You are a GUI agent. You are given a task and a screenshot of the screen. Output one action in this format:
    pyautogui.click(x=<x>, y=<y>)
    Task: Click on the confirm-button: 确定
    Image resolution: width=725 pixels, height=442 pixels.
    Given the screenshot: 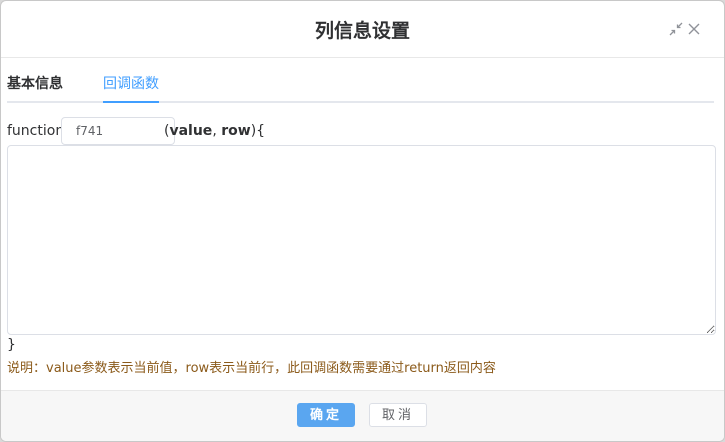 What is the action you would take?
    pyautogui.click(x=326, y=415)
    